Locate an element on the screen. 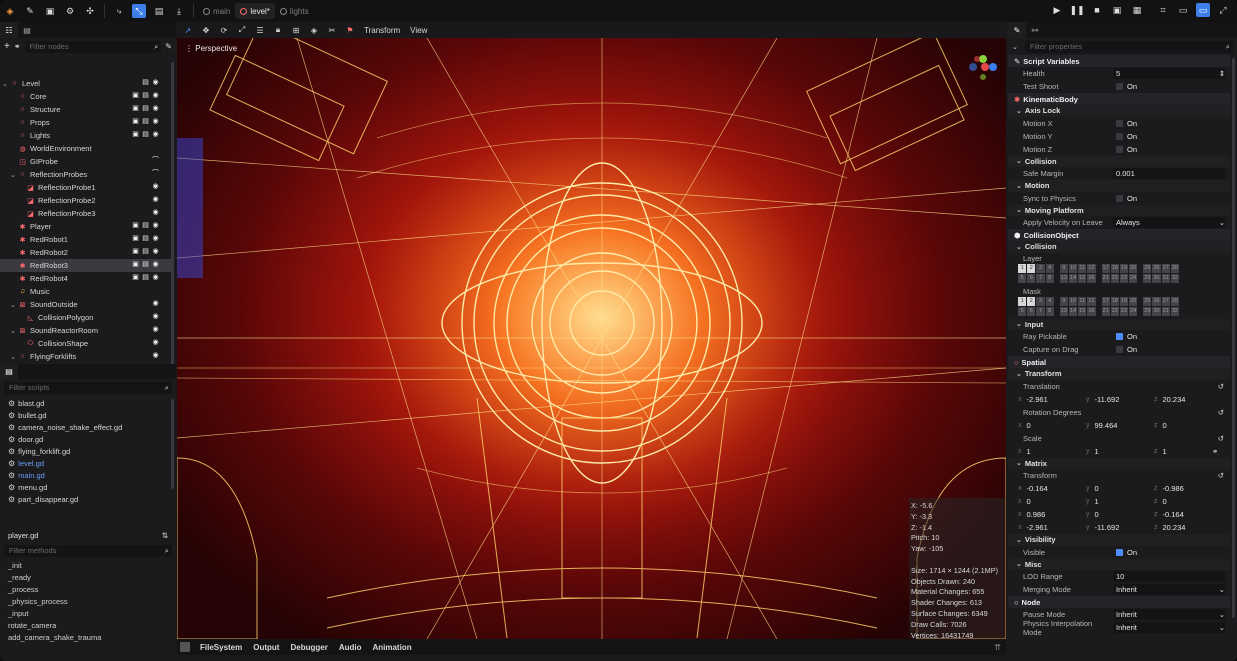  matrix-cell: x -0.164 is located at coordinates (1052, 488).